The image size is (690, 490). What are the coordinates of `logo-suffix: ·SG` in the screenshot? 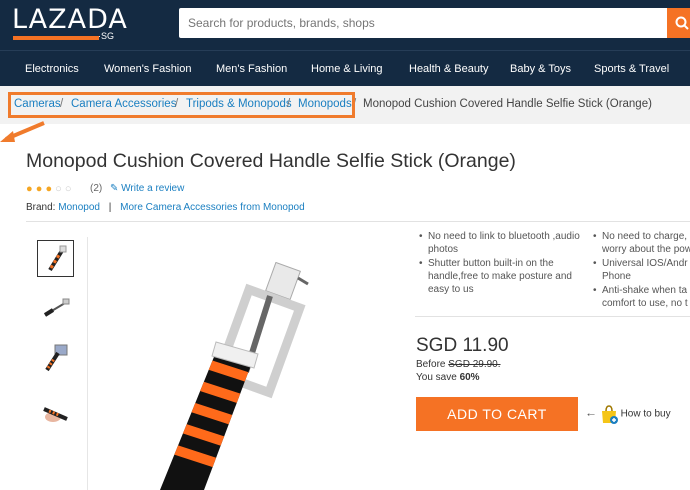 It's located at (106, 36).